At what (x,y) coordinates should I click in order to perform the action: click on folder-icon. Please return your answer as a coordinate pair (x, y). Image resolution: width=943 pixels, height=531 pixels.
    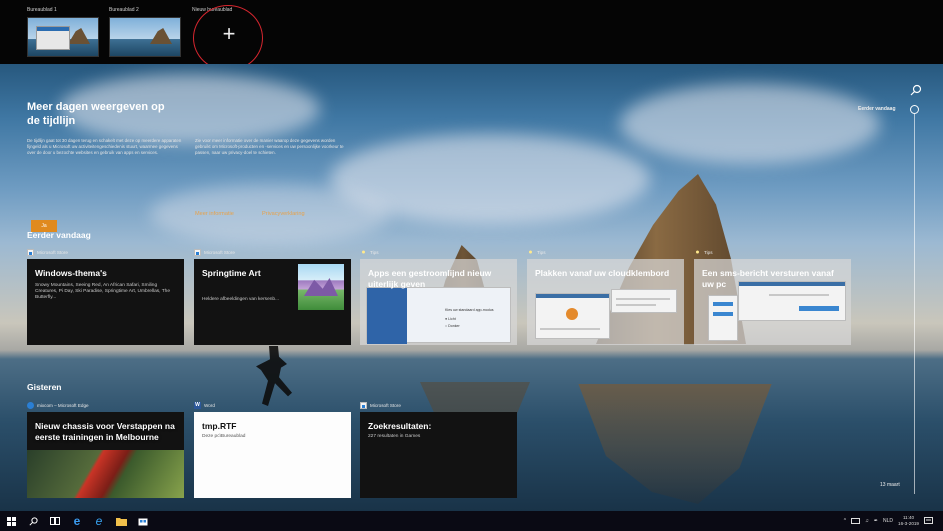
    Looking at the image, I should click on (121, 521).